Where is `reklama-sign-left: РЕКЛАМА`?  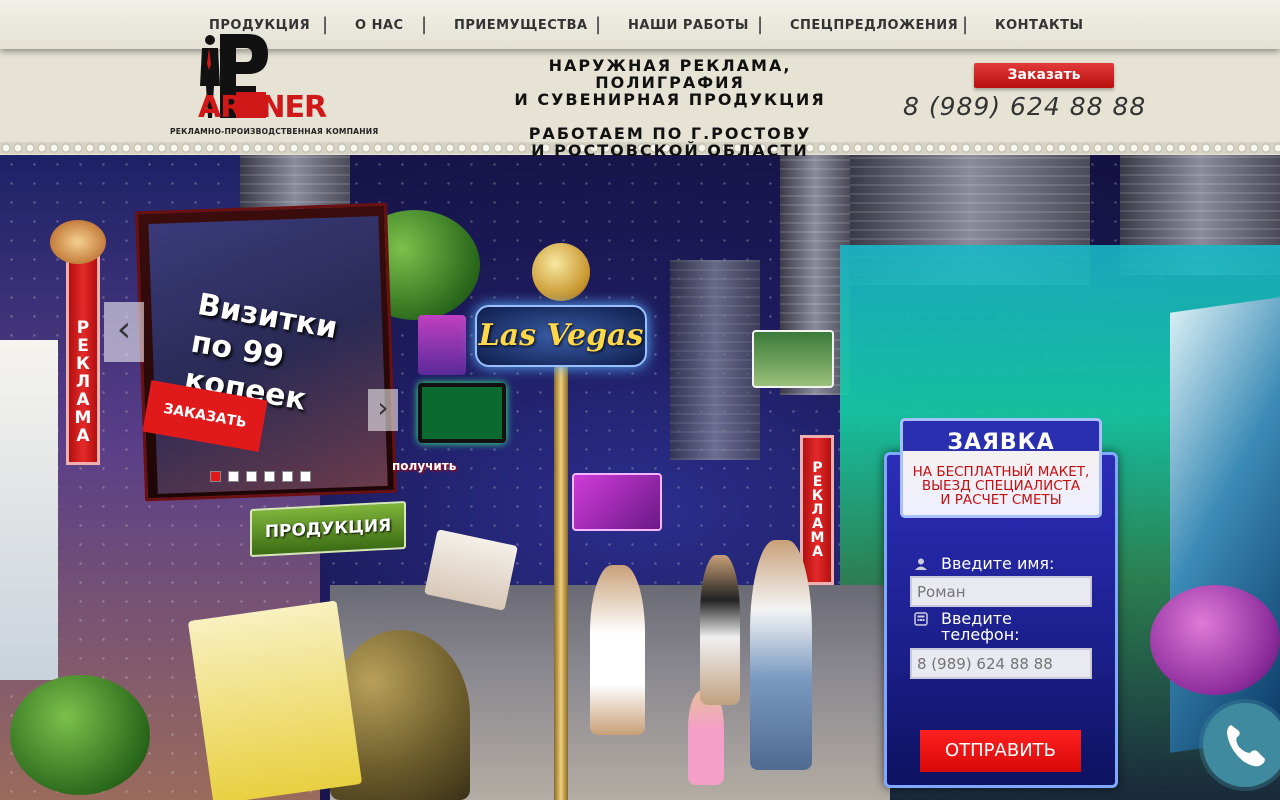 reklama-sign-left: РЕКЛАМА is located at coordinates (83, 360).